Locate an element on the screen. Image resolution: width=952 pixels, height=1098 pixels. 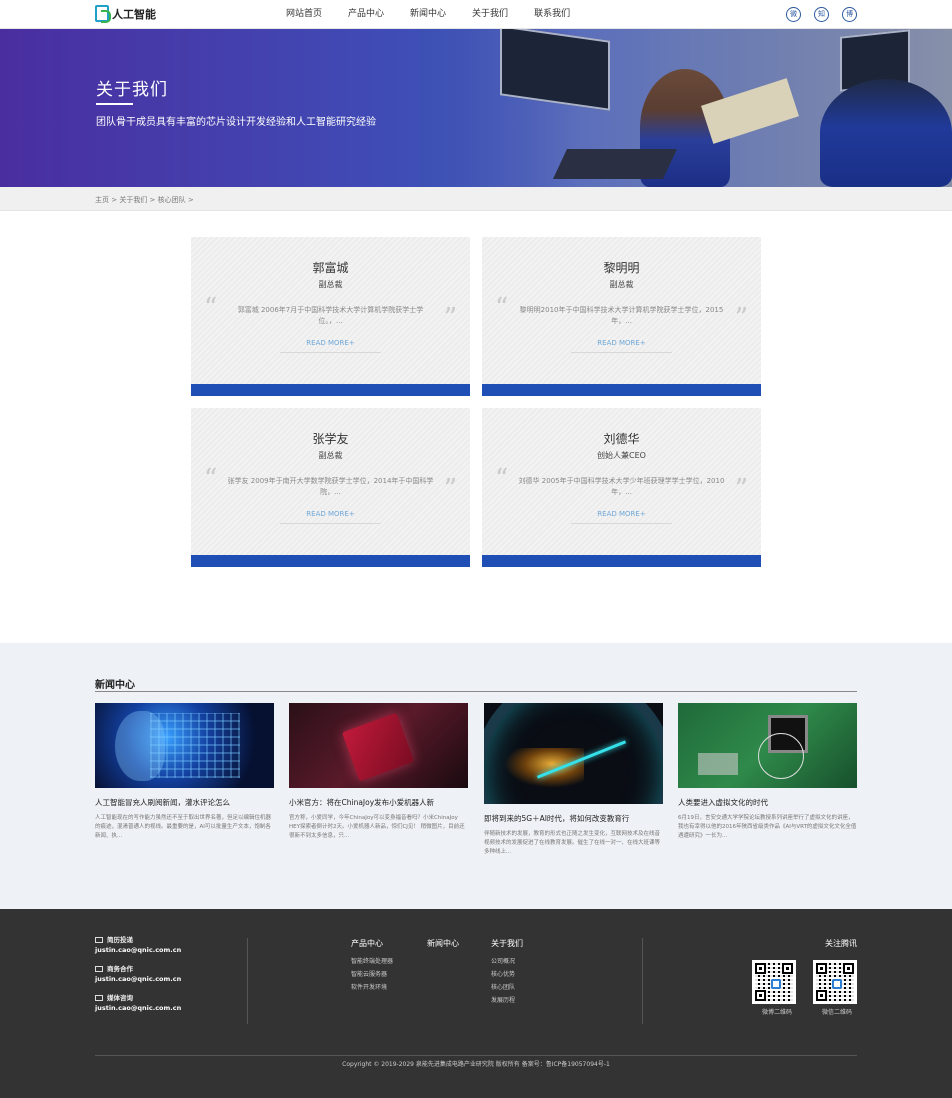
contact-item: 简历投递 justin.cao@qnic.com.cn is located at coordinates (138, 946).